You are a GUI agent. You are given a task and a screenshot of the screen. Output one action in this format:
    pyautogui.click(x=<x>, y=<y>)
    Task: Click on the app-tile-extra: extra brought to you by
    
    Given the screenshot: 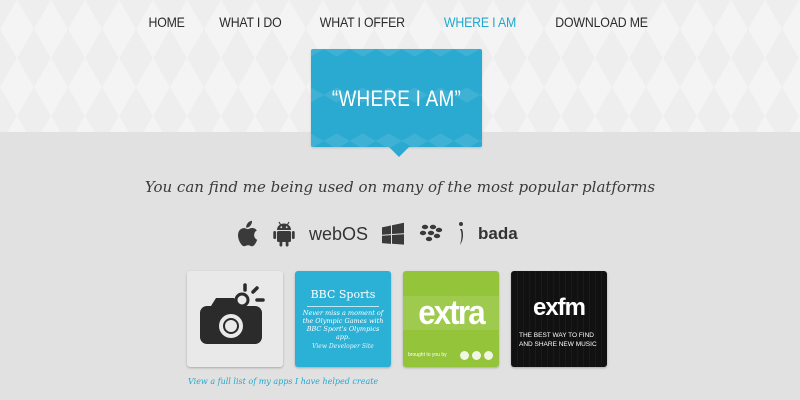 What is the action you would take?
    pyautogui.click(x=451, y=319)
    